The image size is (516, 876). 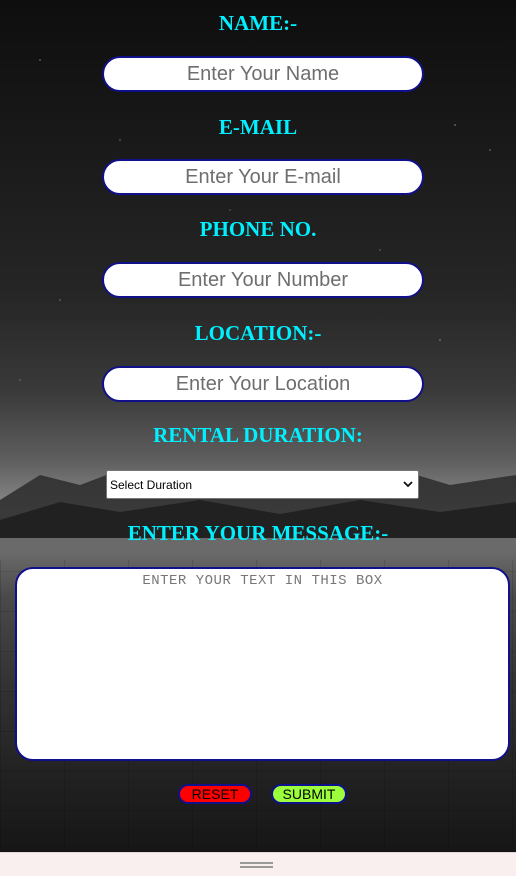 I want to click on message-label: ENTER YOUR MESSAGE:-, so click(x=258, y=533).